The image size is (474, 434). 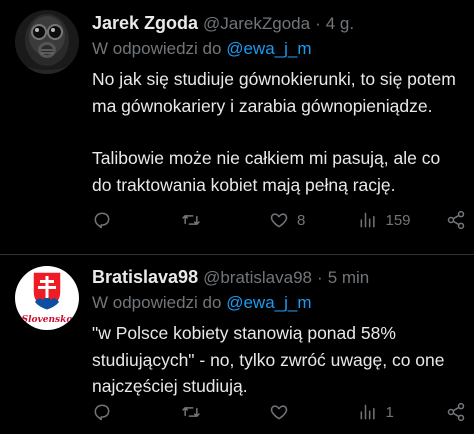 I want to click on views-button: 159, so click(x=388, y=220).